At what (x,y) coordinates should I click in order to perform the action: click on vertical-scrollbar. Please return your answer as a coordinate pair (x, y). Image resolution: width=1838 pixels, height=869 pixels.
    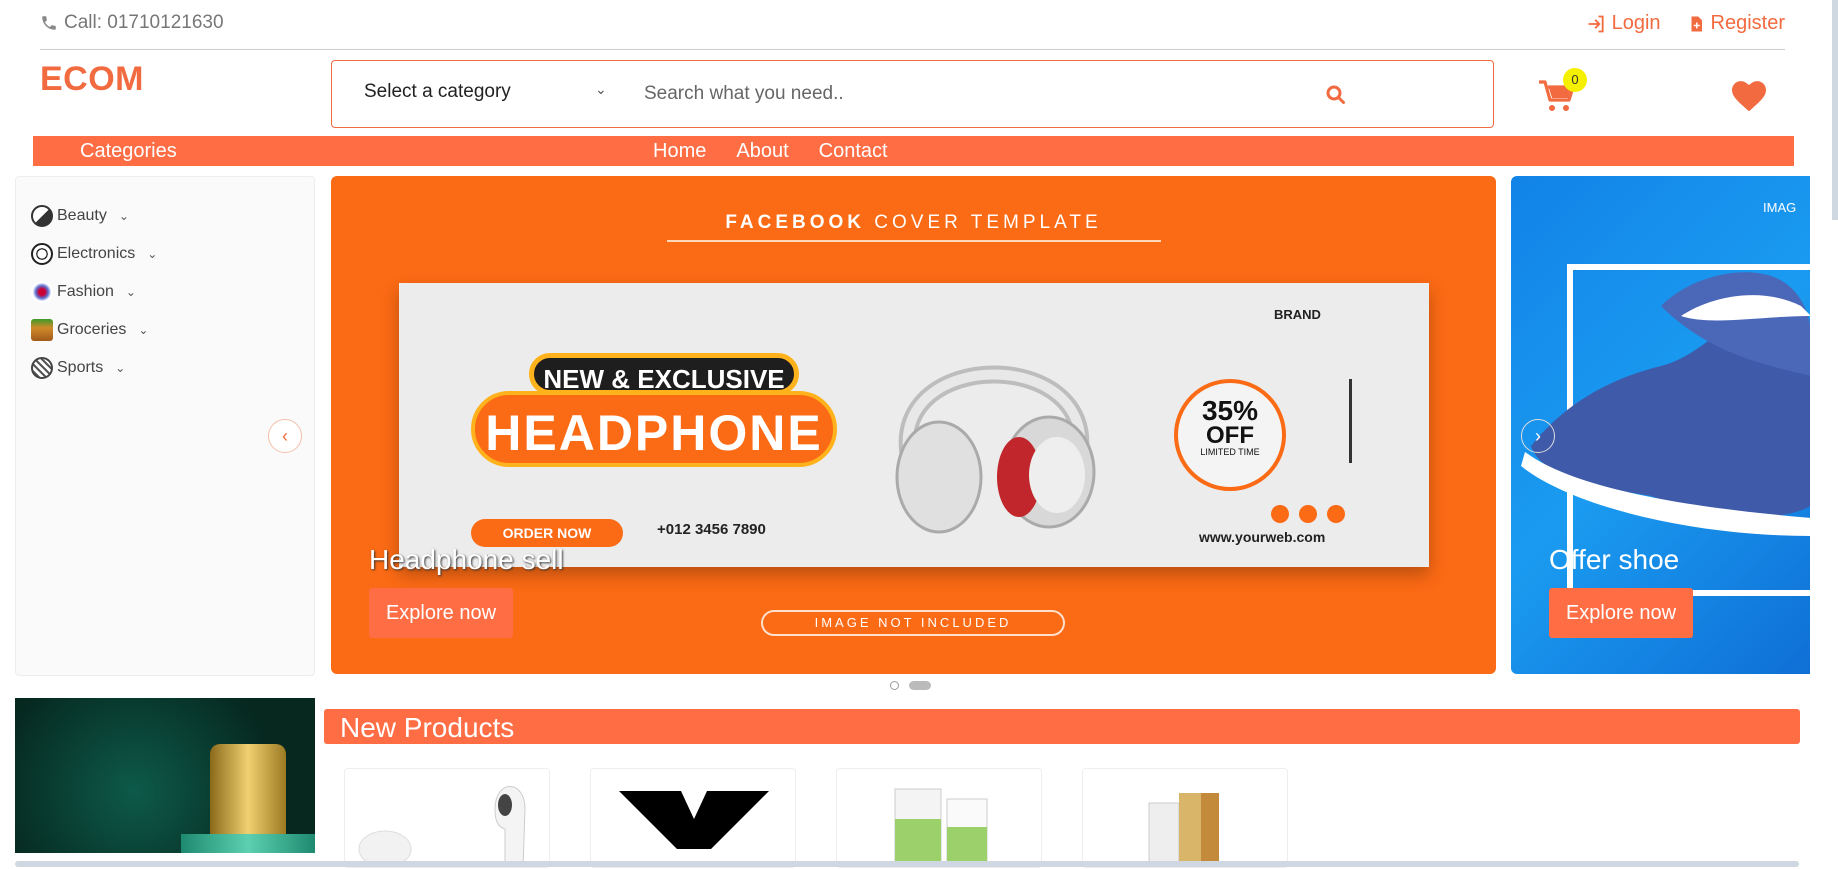
    Looking at the image, I should click on (1835, 110).